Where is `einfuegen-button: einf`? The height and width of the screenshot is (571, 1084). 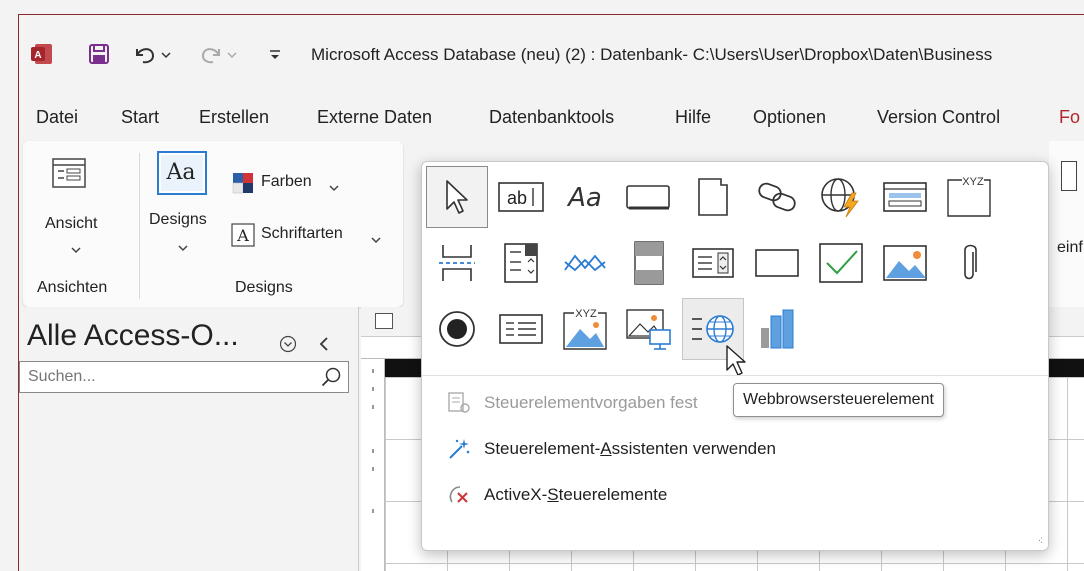 einfuegen-button: einf is located at coordinates (1070, 248).